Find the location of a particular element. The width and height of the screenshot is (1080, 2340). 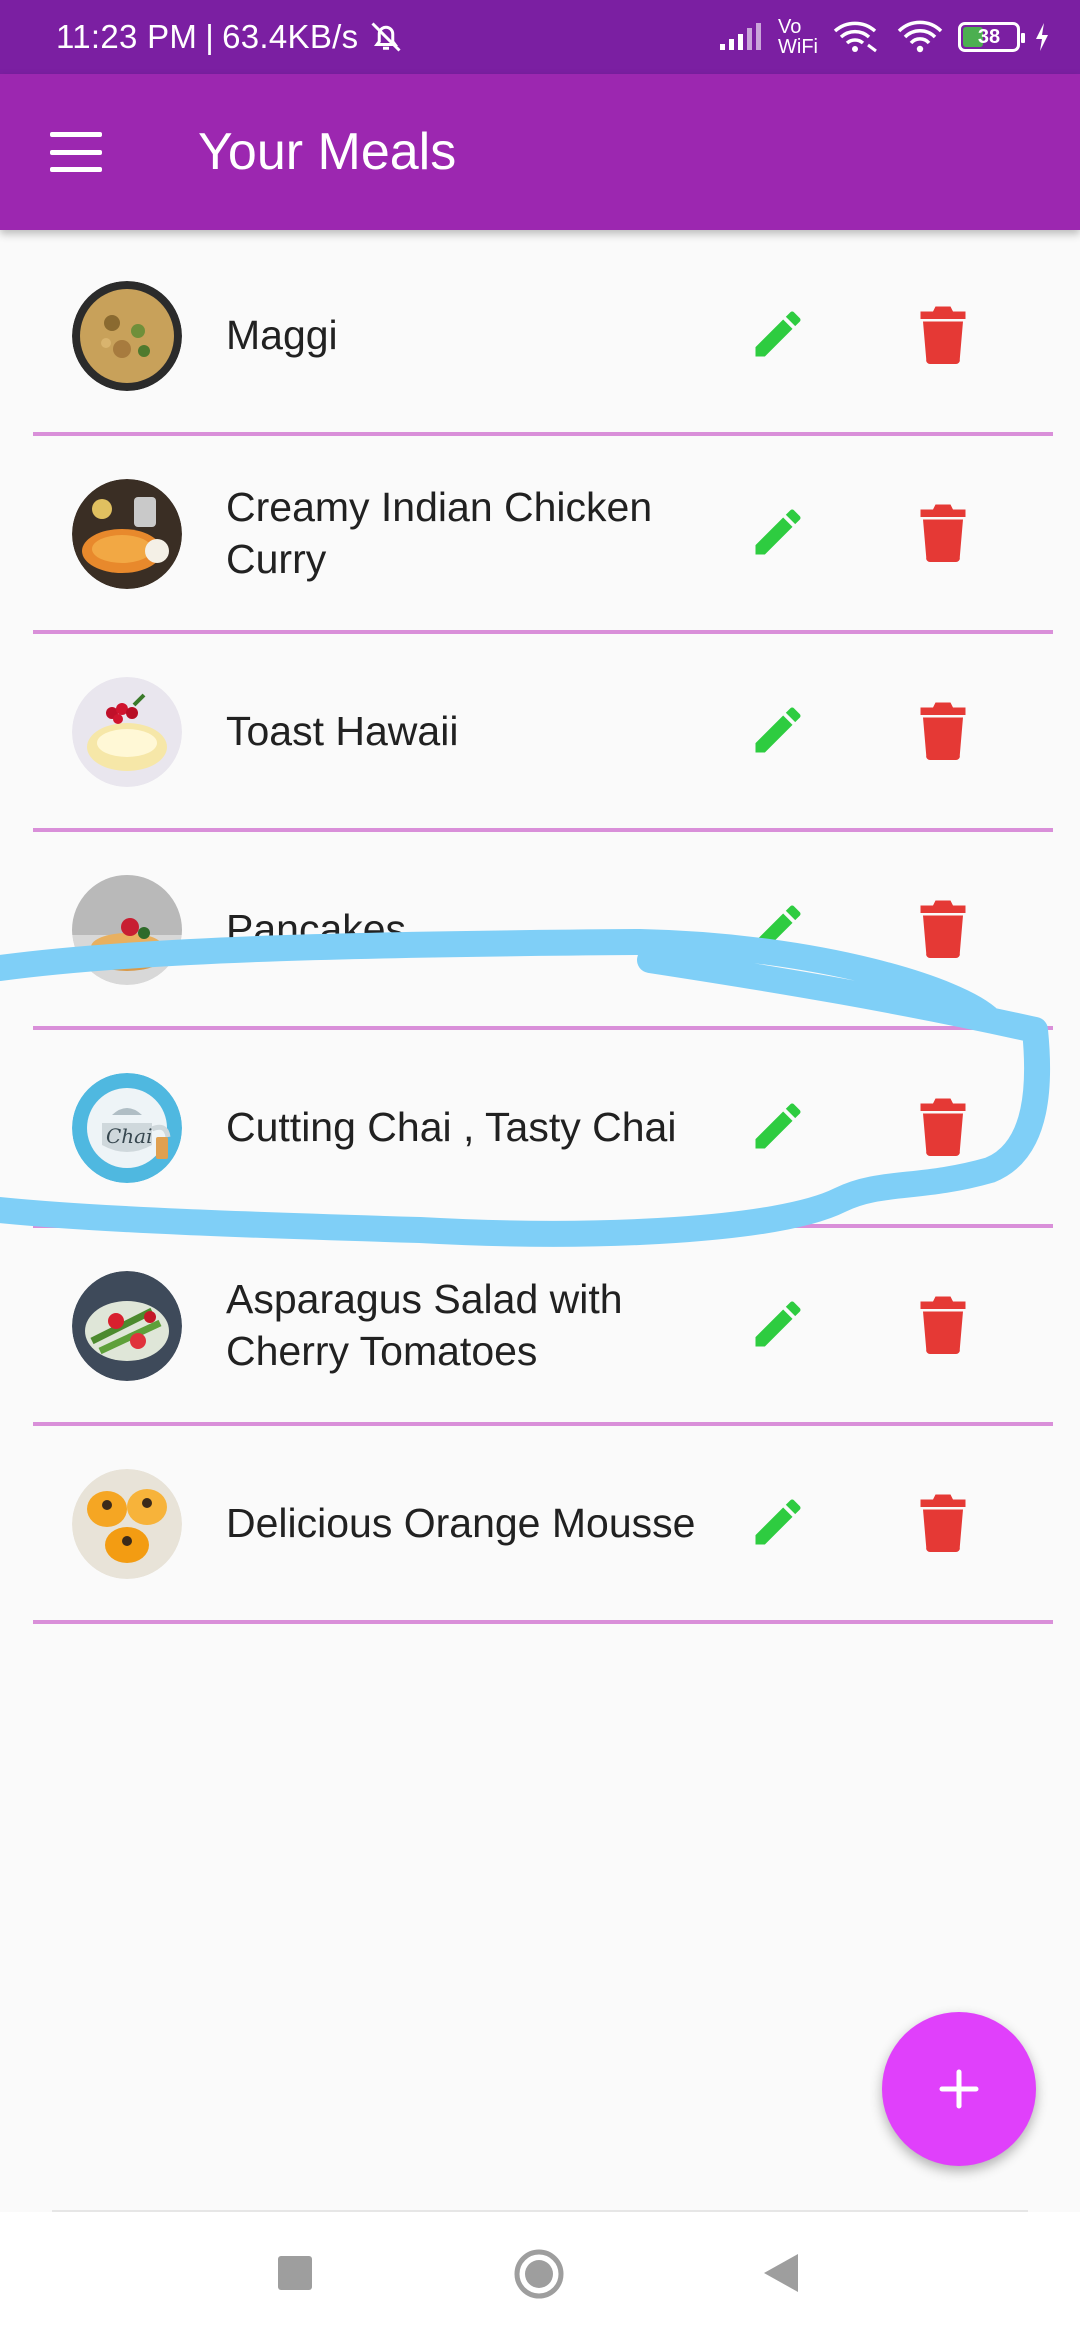

meal-name: Creamy Indian Chicken Curry is located at coordinates (439, 533).